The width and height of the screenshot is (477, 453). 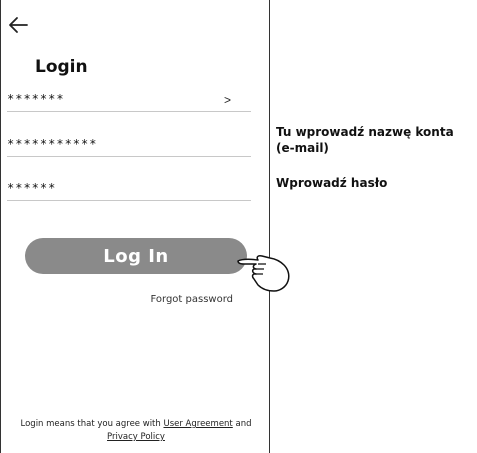 I want to click on privacy-policy-link: Privacy Policy, so click(x=136, y=437).